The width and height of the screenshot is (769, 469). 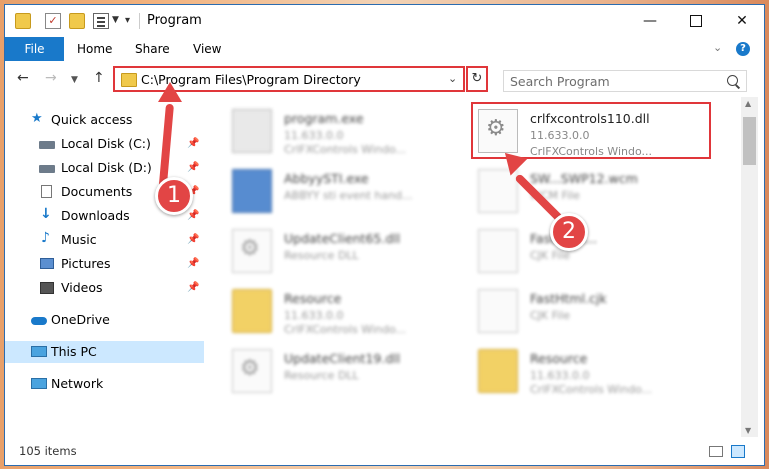 What do you see at coordinates (603, 314) in the screenshot?
I see `file-item: FastHtml.cjk CJK File` at bounding box center [603, 314].